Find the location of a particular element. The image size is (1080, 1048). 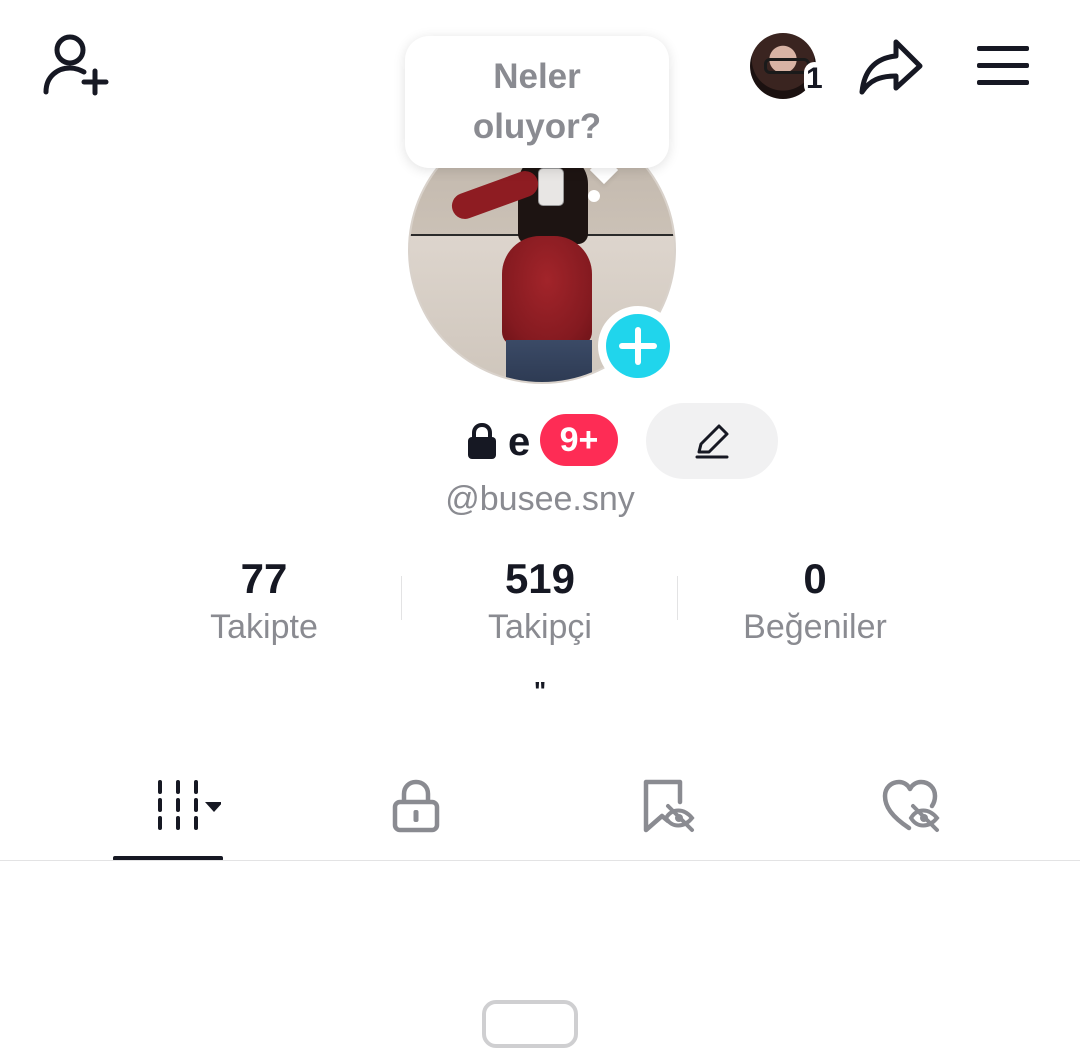

add-story-button is located at coordinates (638, 346).